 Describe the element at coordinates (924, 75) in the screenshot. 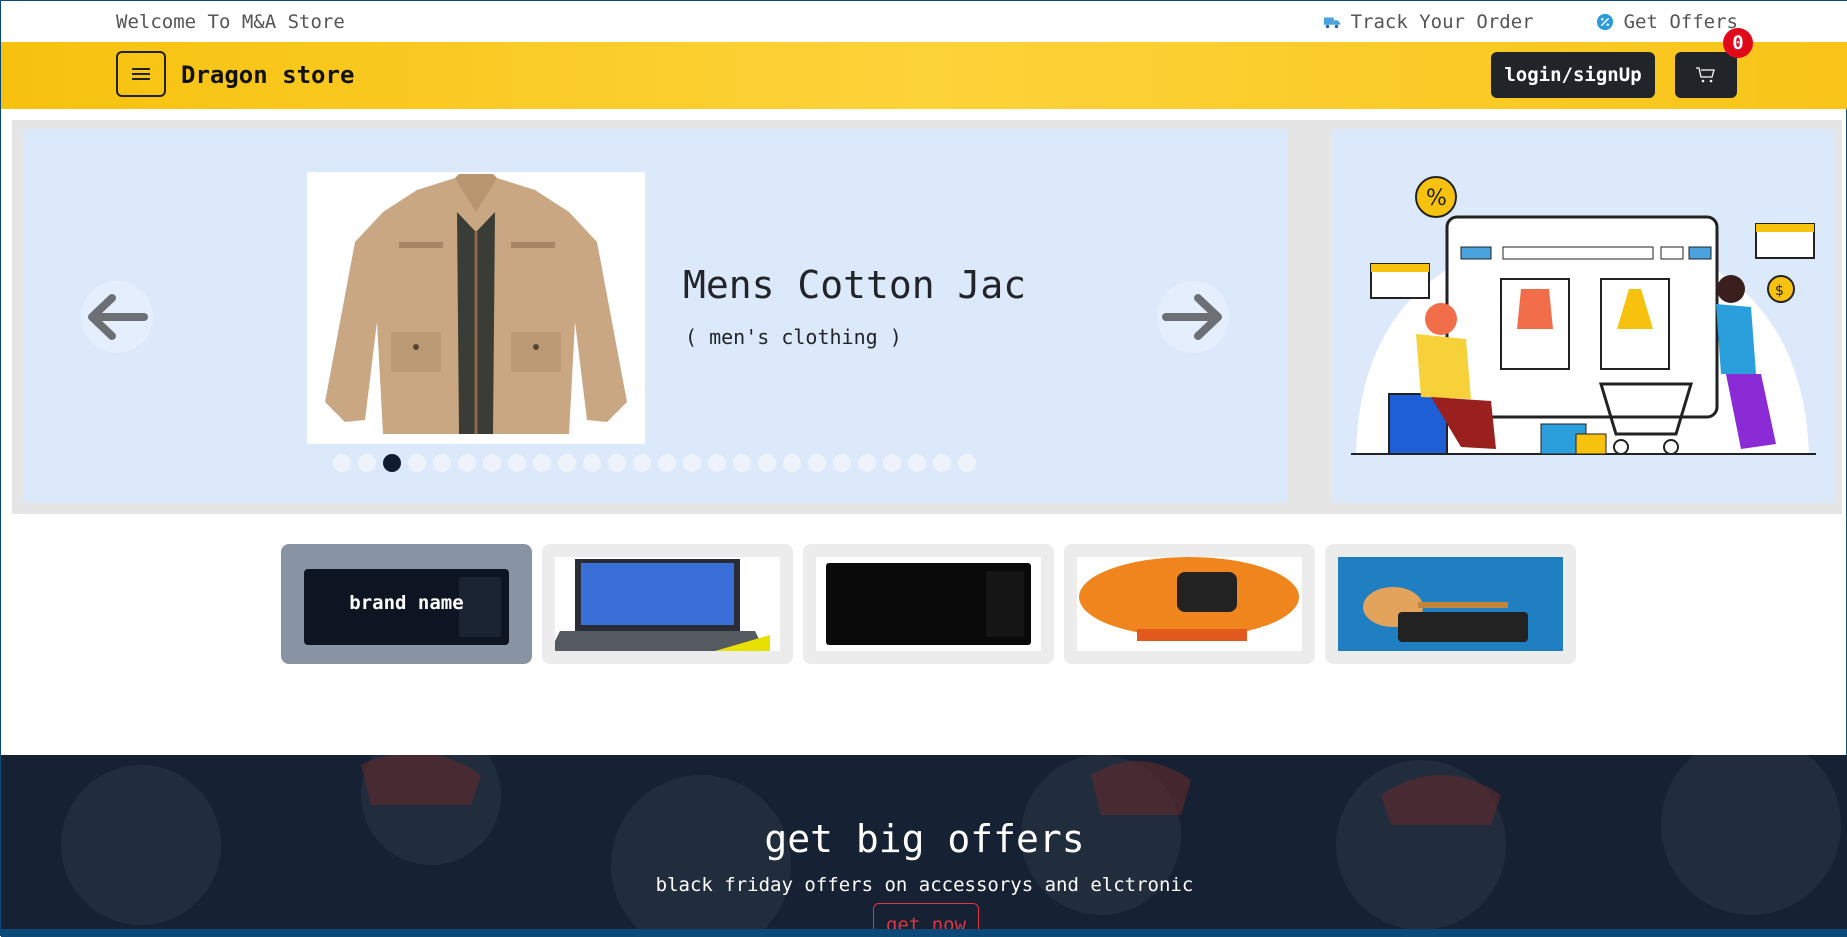

I see `main-header: Dragon store login/signUp` at that location.